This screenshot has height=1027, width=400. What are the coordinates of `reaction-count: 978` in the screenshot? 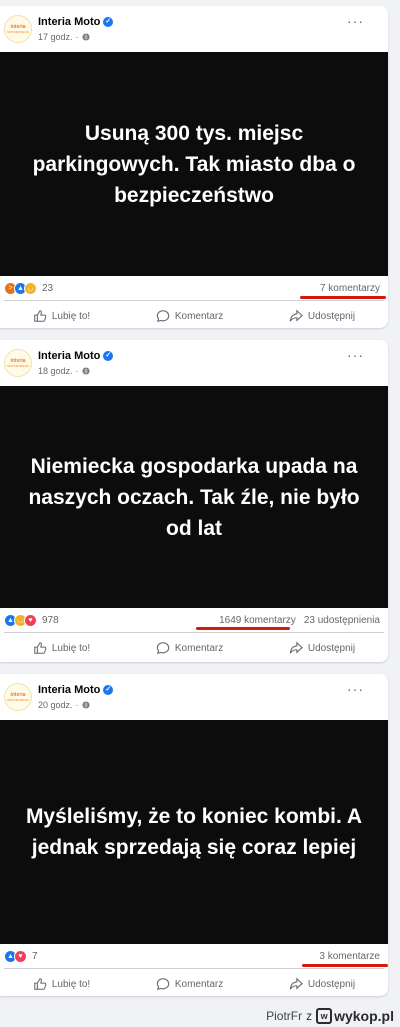 It's located at (50, 620).